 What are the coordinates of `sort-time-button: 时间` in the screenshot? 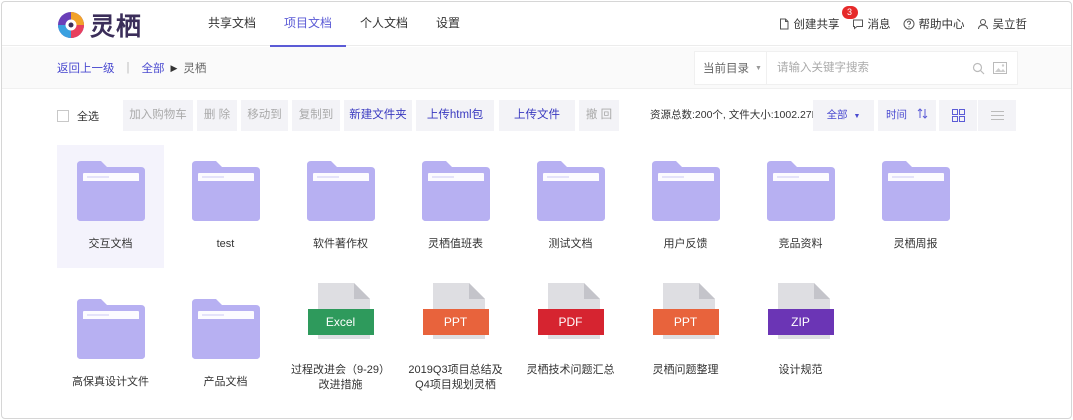 It's located at (907, 115).